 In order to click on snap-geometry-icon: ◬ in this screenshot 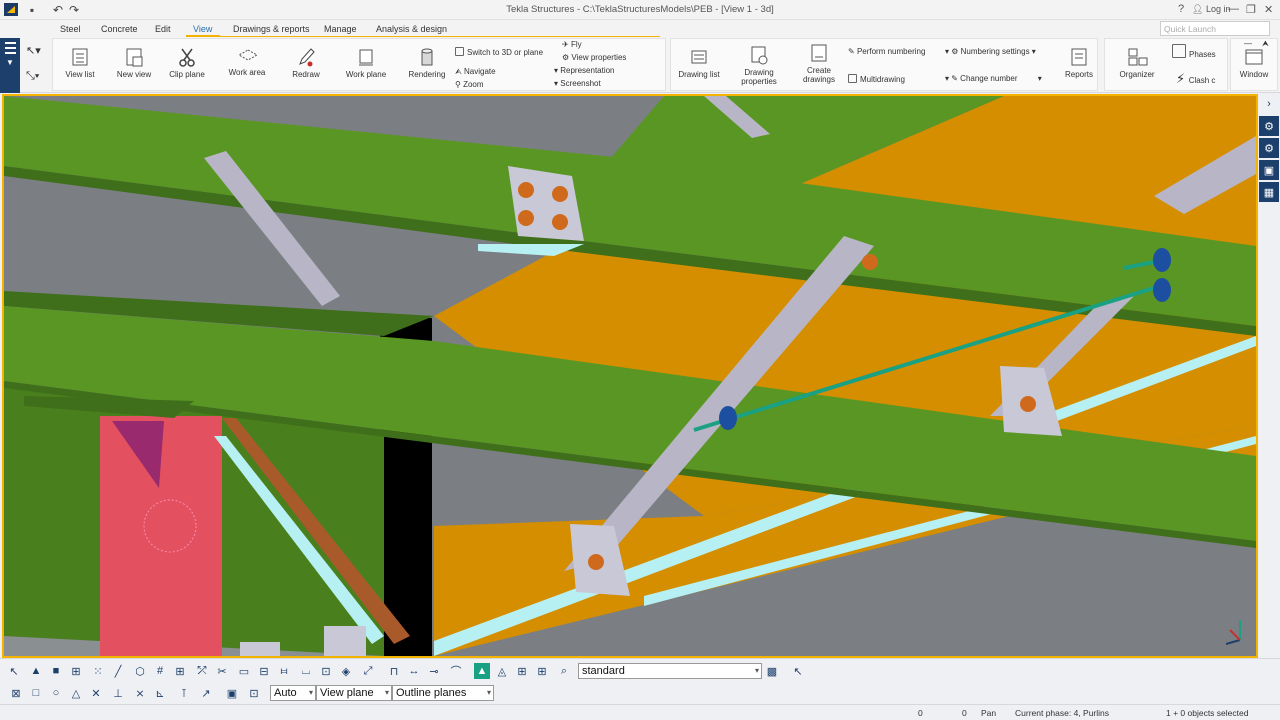, I will do `click(502, 671)`.